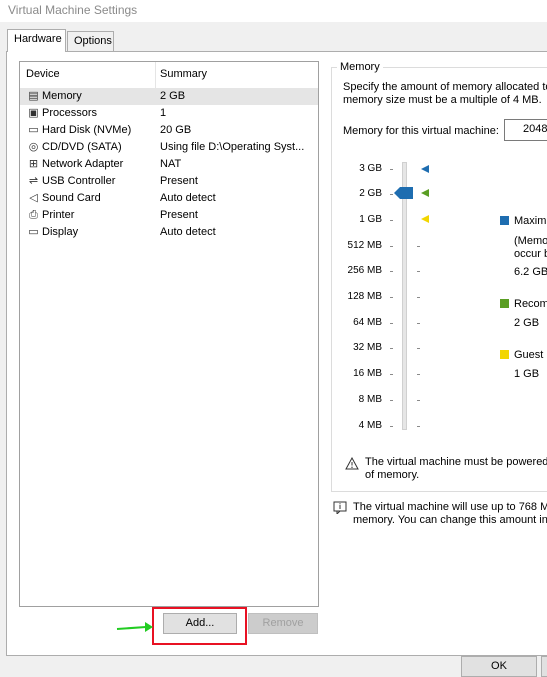 The height and width of the screenshot is (677, 547). Describe the element at coordinates (360, 67) in the screenshot. I see `memory-group-title: Memory` at that location.